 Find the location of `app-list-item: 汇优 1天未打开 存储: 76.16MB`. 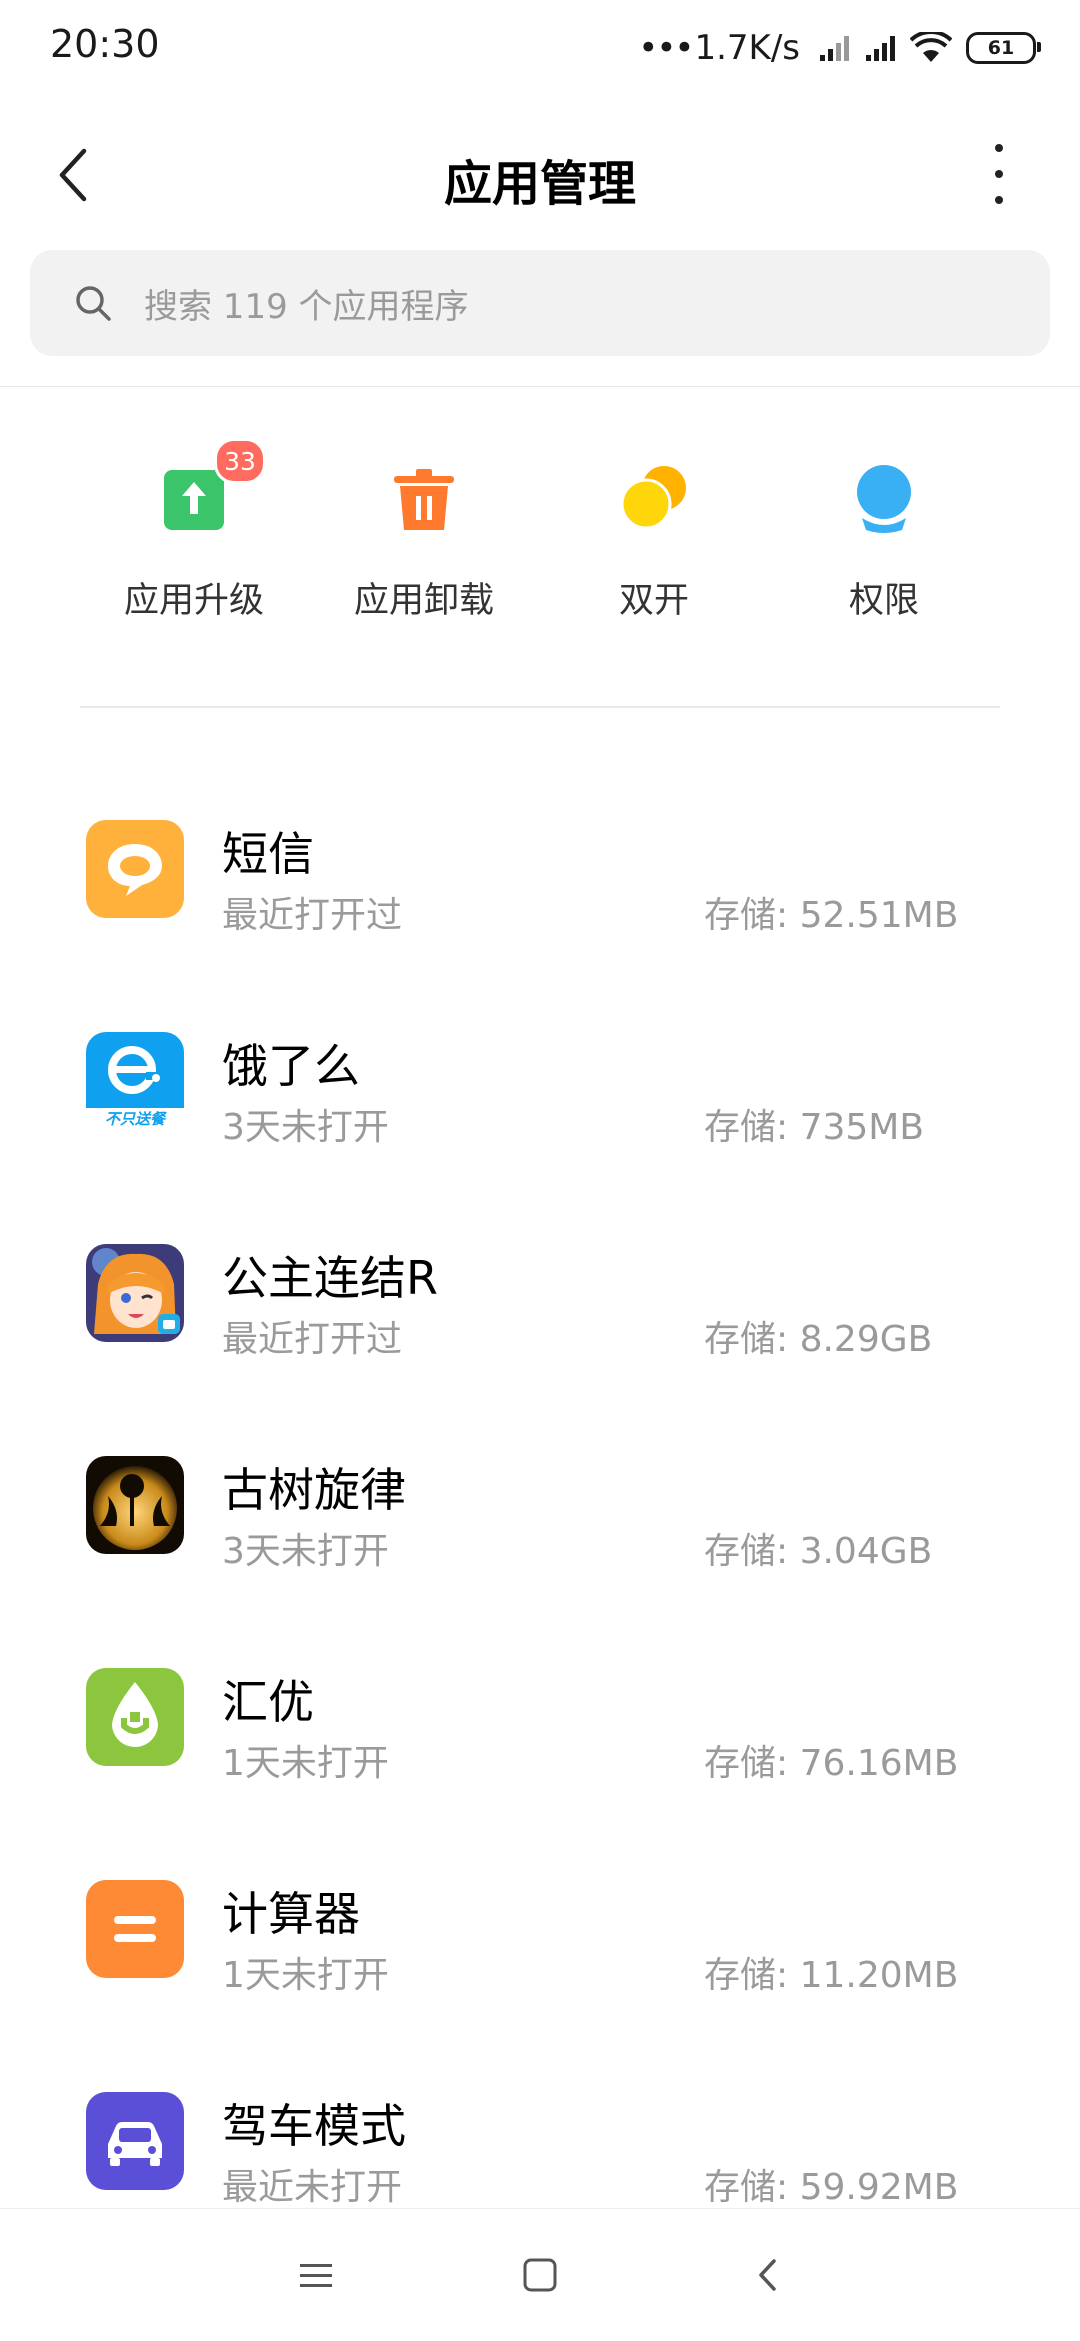

app-list-item: 汇优 1天未打开 存储: 76.16MB is located at coordinates (540, 1714).